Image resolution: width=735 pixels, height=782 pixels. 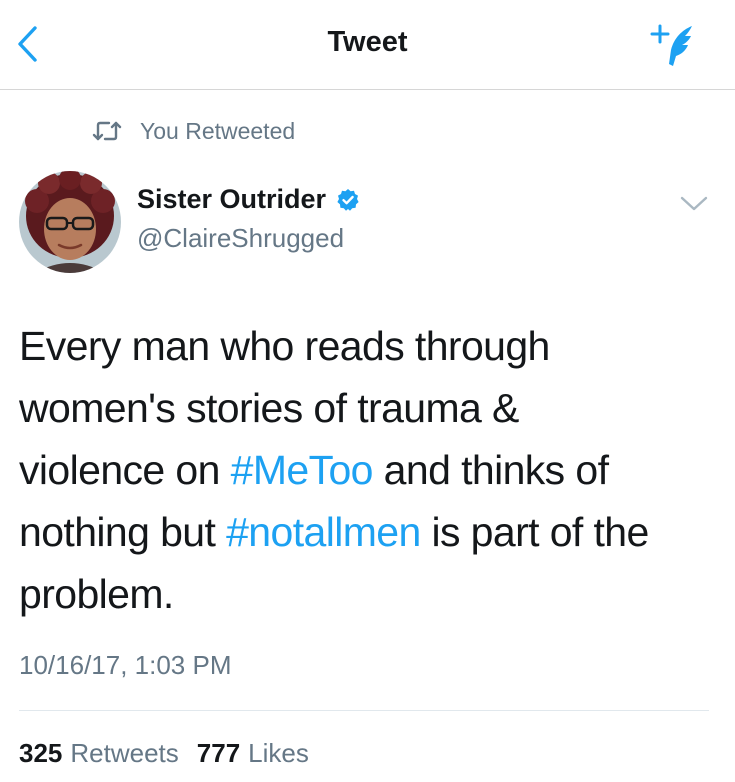 I want to click on retweet-icon, so click(x=107, y=131).